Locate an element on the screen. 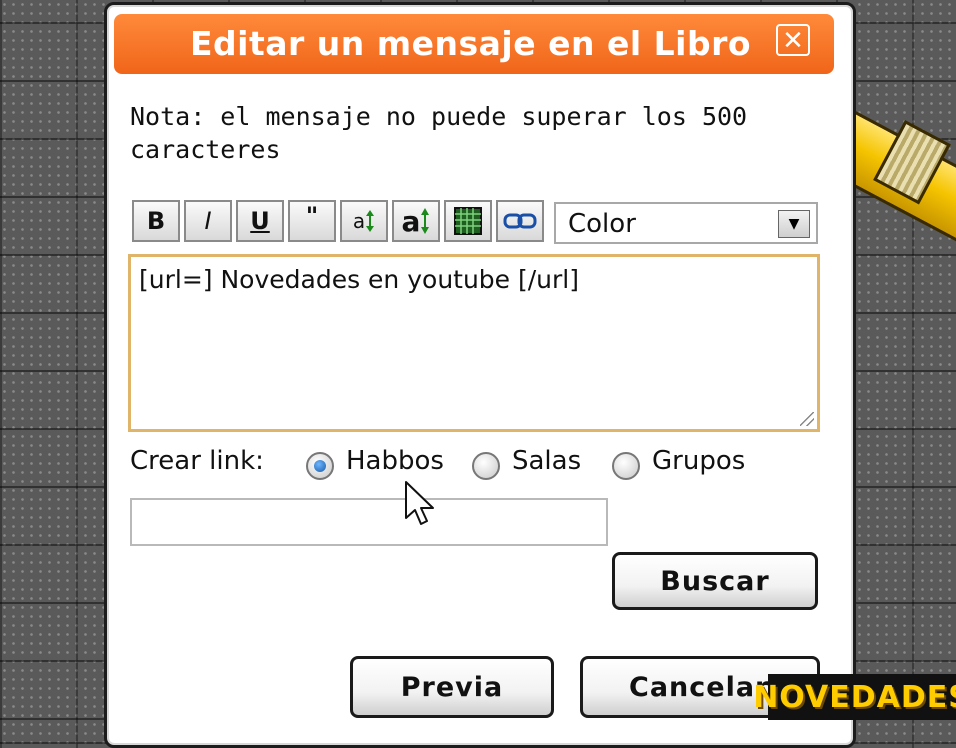 Image resolution: width=956 pixels, height=748 pixels. color-select: Color ▼ is located at coordinates (686, 223).